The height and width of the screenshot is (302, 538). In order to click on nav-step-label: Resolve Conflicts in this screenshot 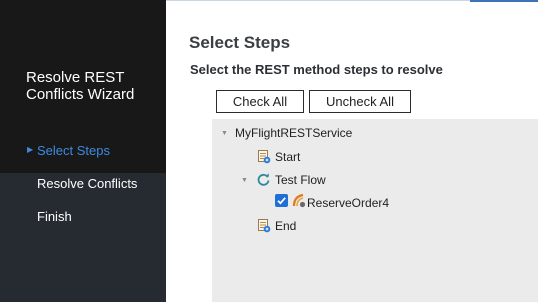, I will do `click(87, 183)`.